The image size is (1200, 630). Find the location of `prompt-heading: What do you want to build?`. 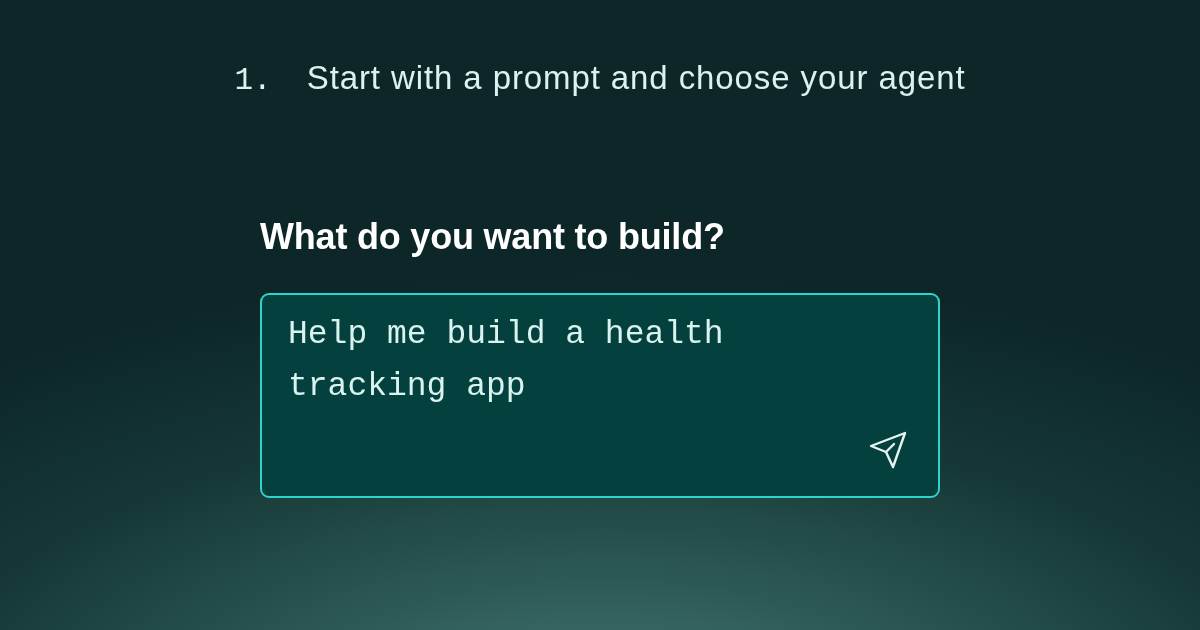

prompt-heading: What do you want to build? is located at coordinates (492, 237).